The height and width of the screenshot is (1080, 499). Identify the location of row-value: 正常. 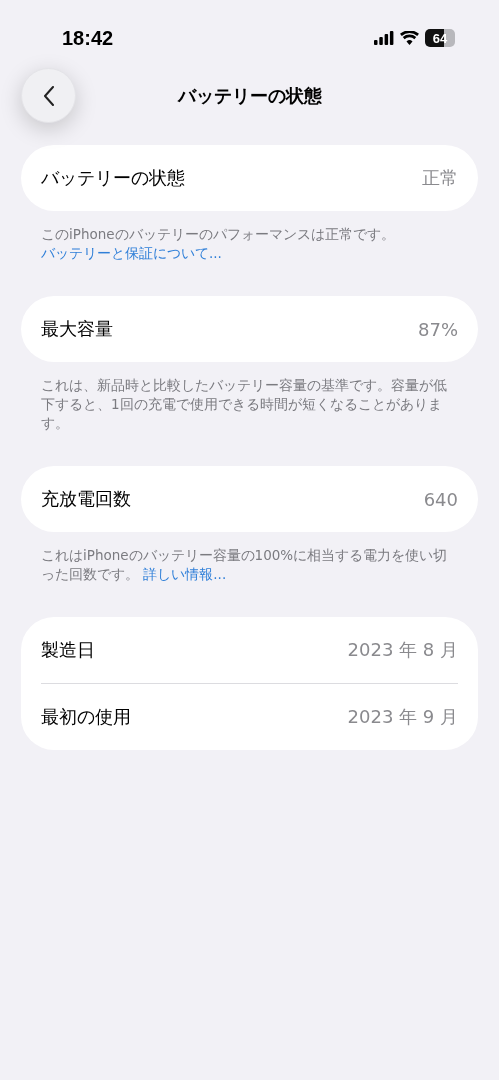
(440, 178).